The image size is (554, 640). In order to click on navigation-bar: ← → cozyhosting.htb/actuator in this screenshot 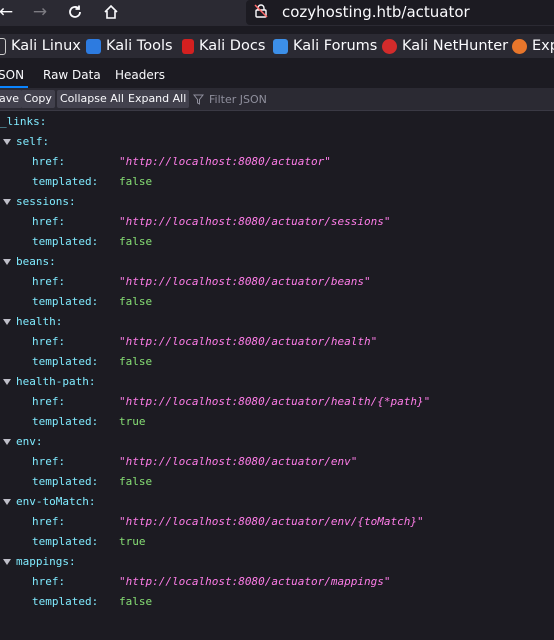, I will do `click(277, 13)`.